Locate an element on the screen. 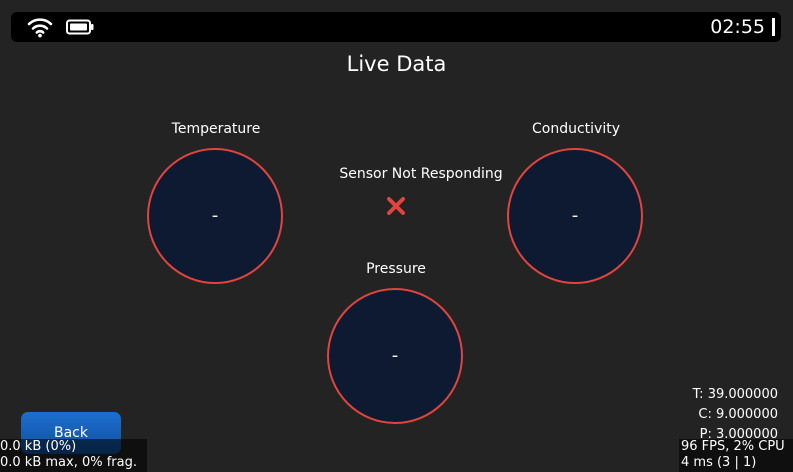 The image size is (793, 472). conductivity-value: - is located at coordinates (575, 215).